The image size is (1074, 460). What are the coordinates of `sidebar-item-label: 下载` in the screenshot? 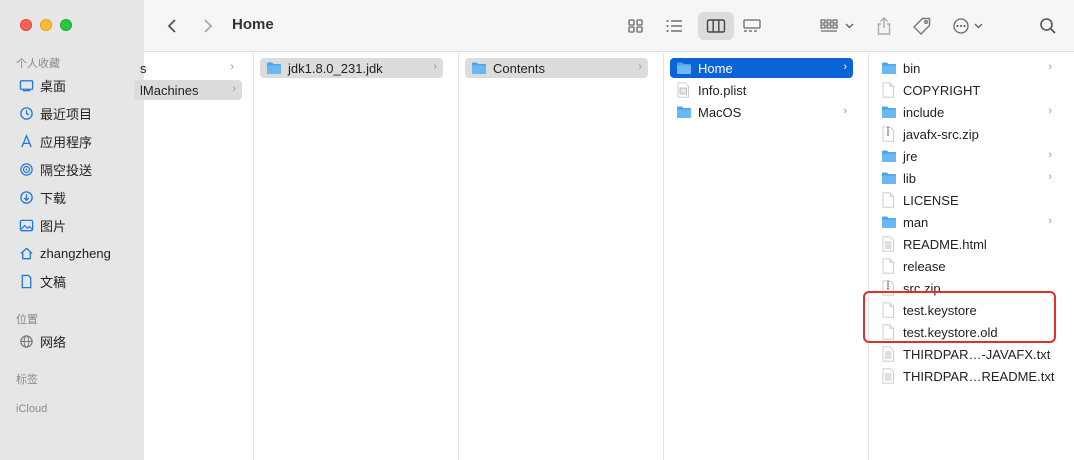 It's located at (53, 198).